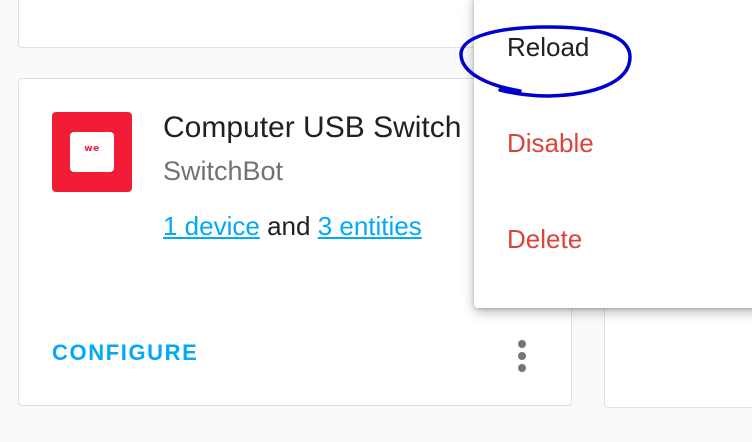 Image resolution: width=752 pixels, height=442 pixels. Describe the element at coordinates (550, 143) in the screenshot. I see `menu-item-disable: Disable` at that location.